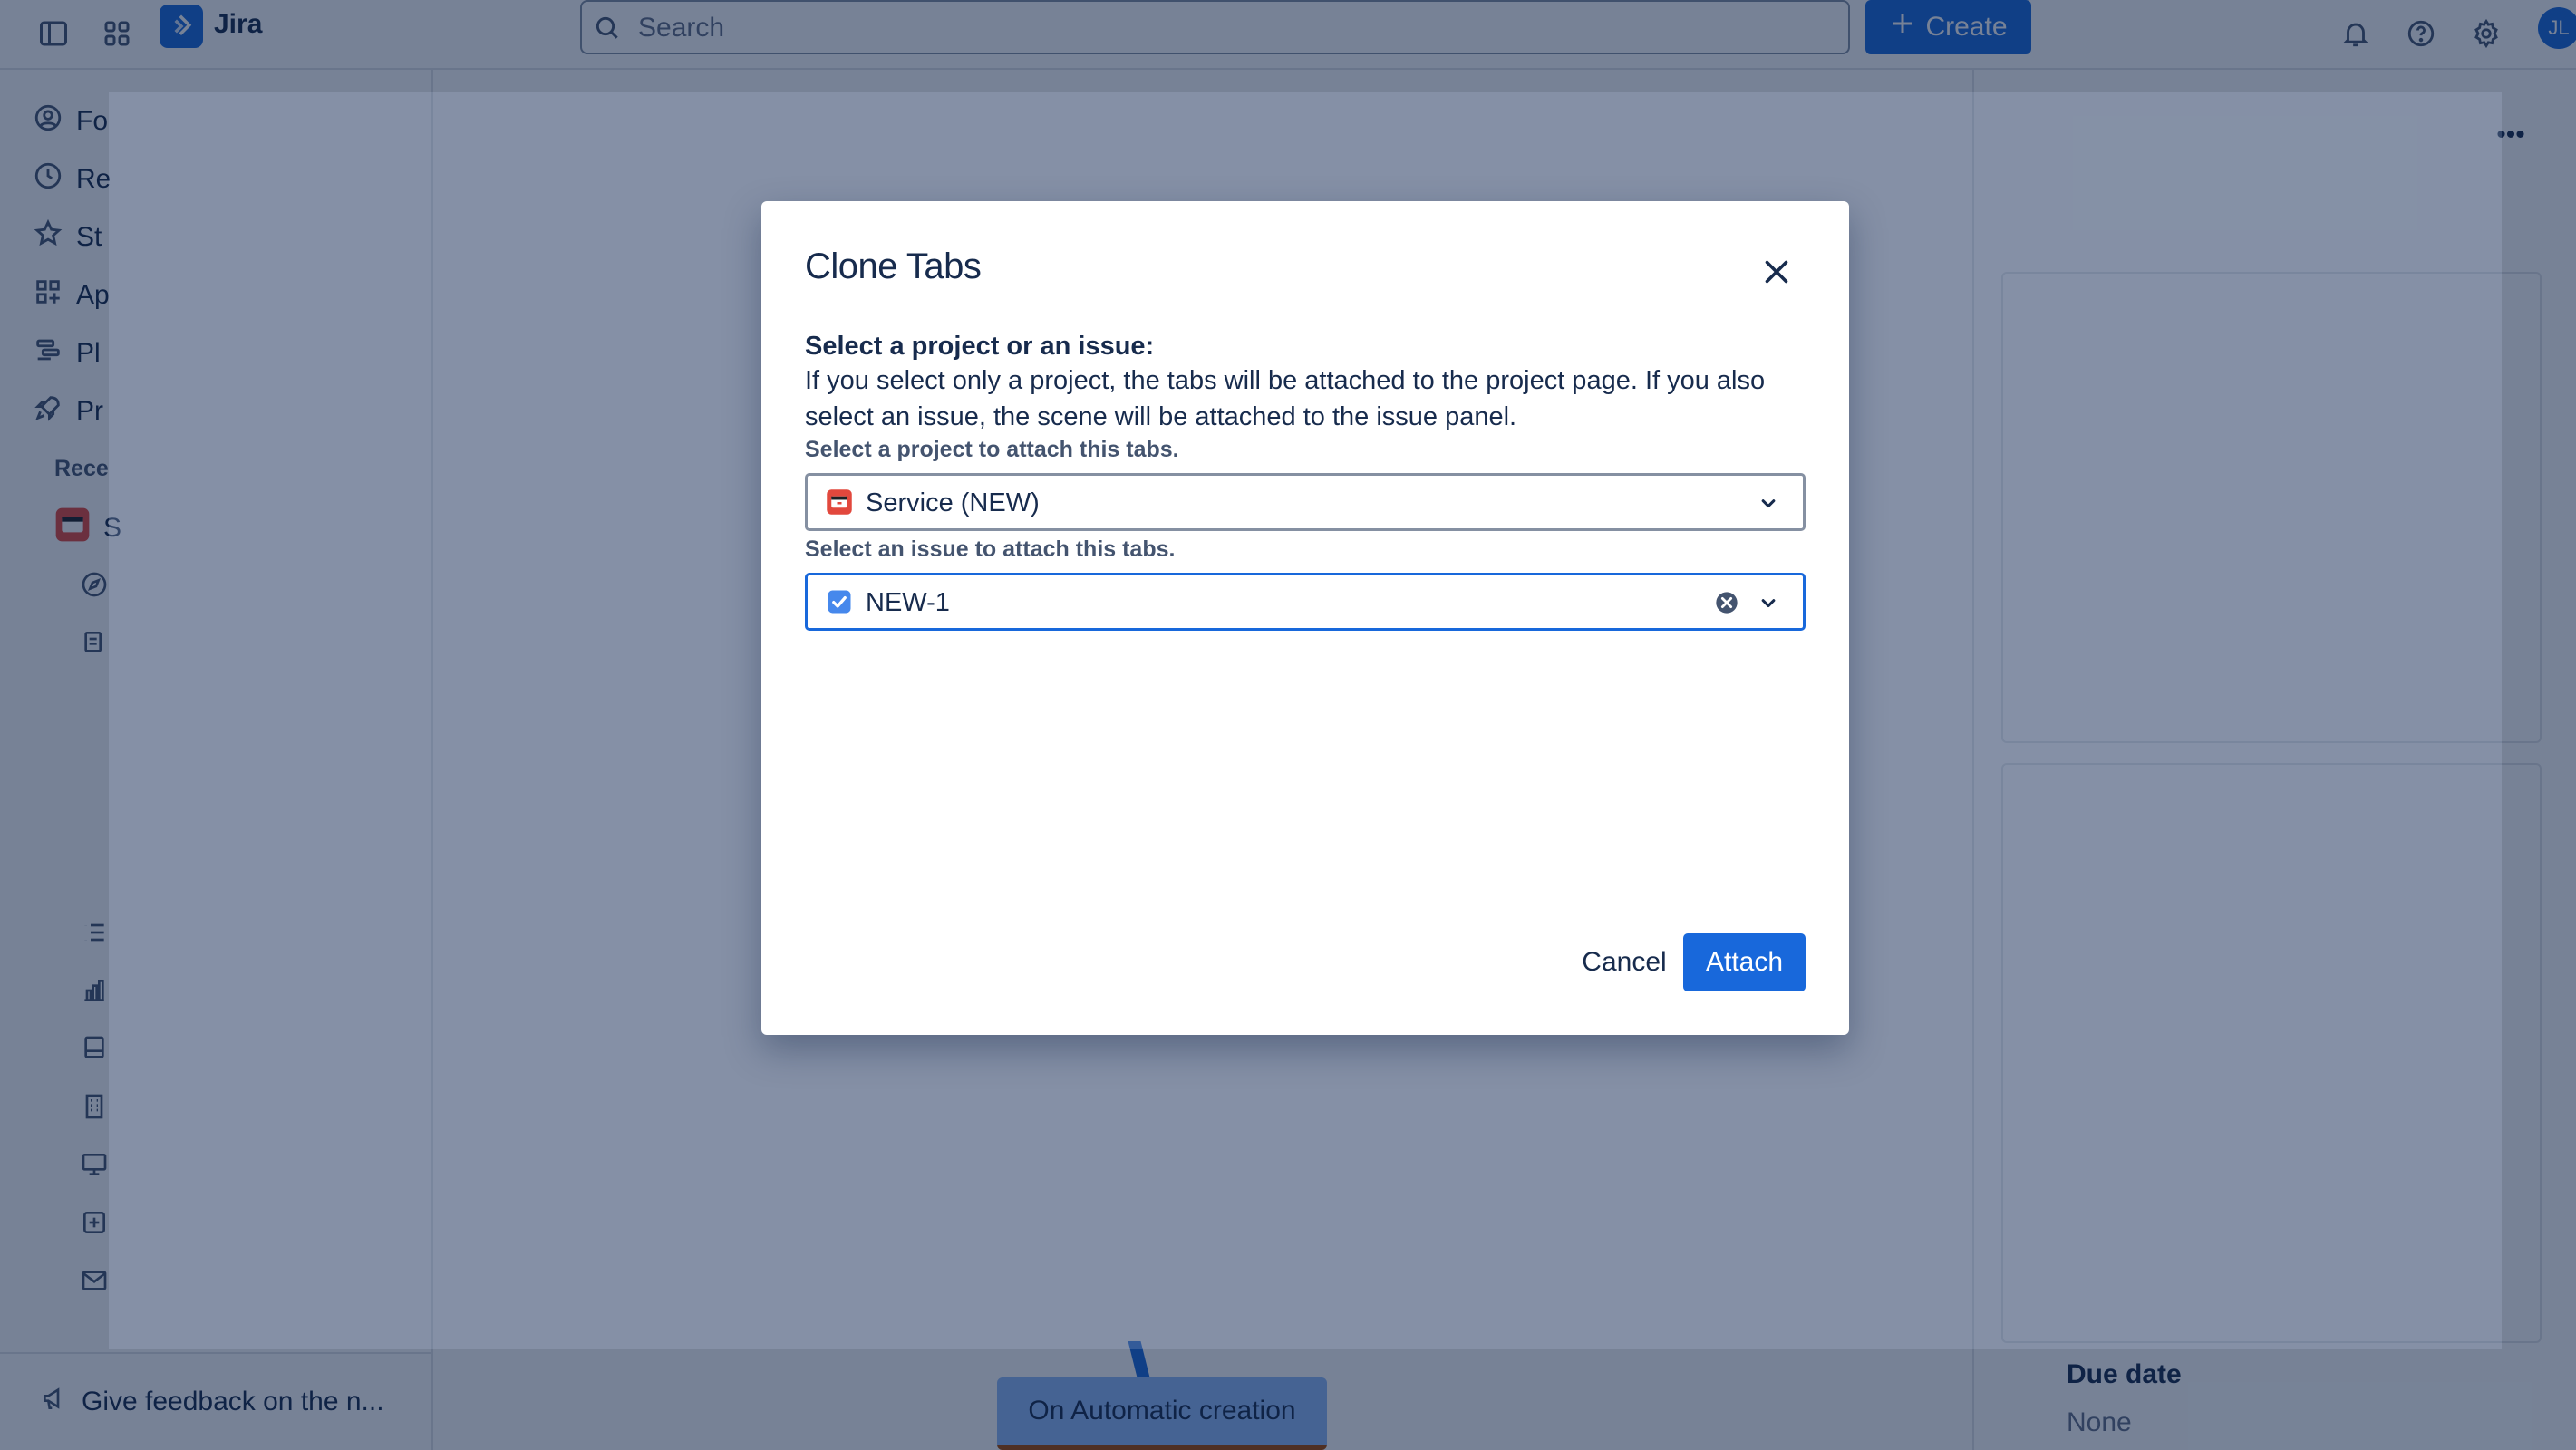 This screenshot has width=2576, height=1450. Describe the element at coordinates (1305, 602) in the screenshot. I see `issue-select: NEW-1` at that location.